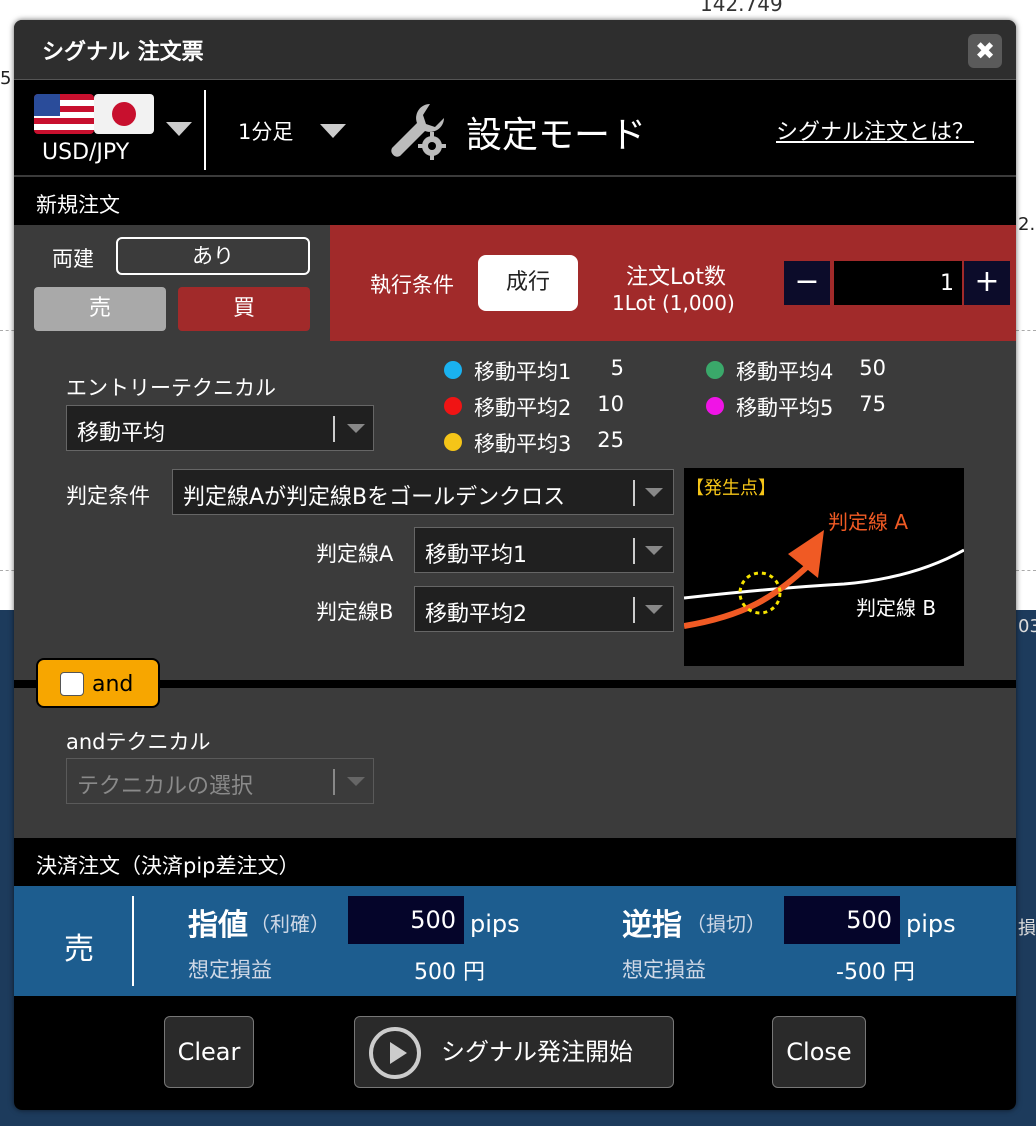 The width and height of the screenshot is (1036, 1126). I want to click on currency-pair: USD/JPY, so click(85, 152).